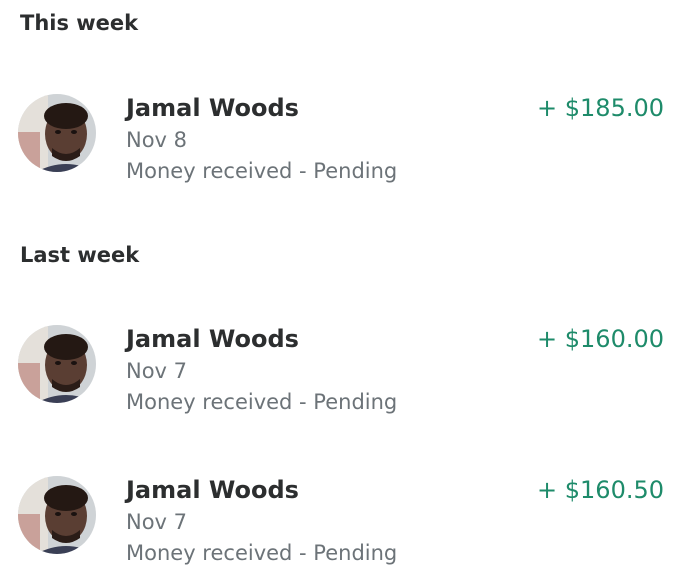  Describe the element at coordinates (79, 23) in the screenshot. I see `section-heading-this-week: This week` at that location.